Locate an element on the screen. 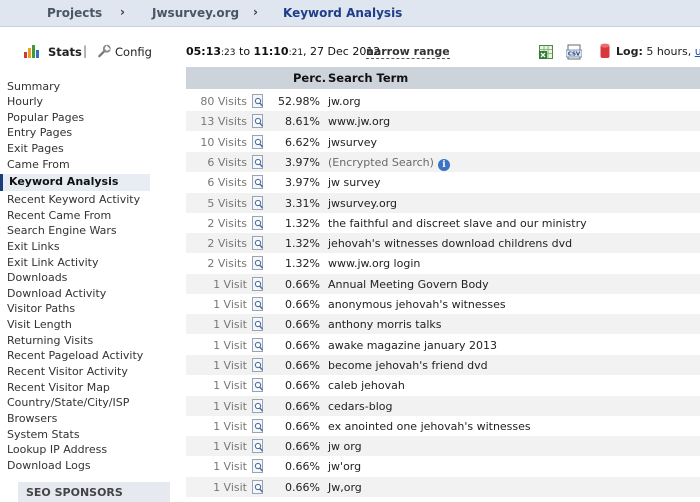 The image size is (700, 502). perc-column-header: Perc. is located at coordinates (309, 78).